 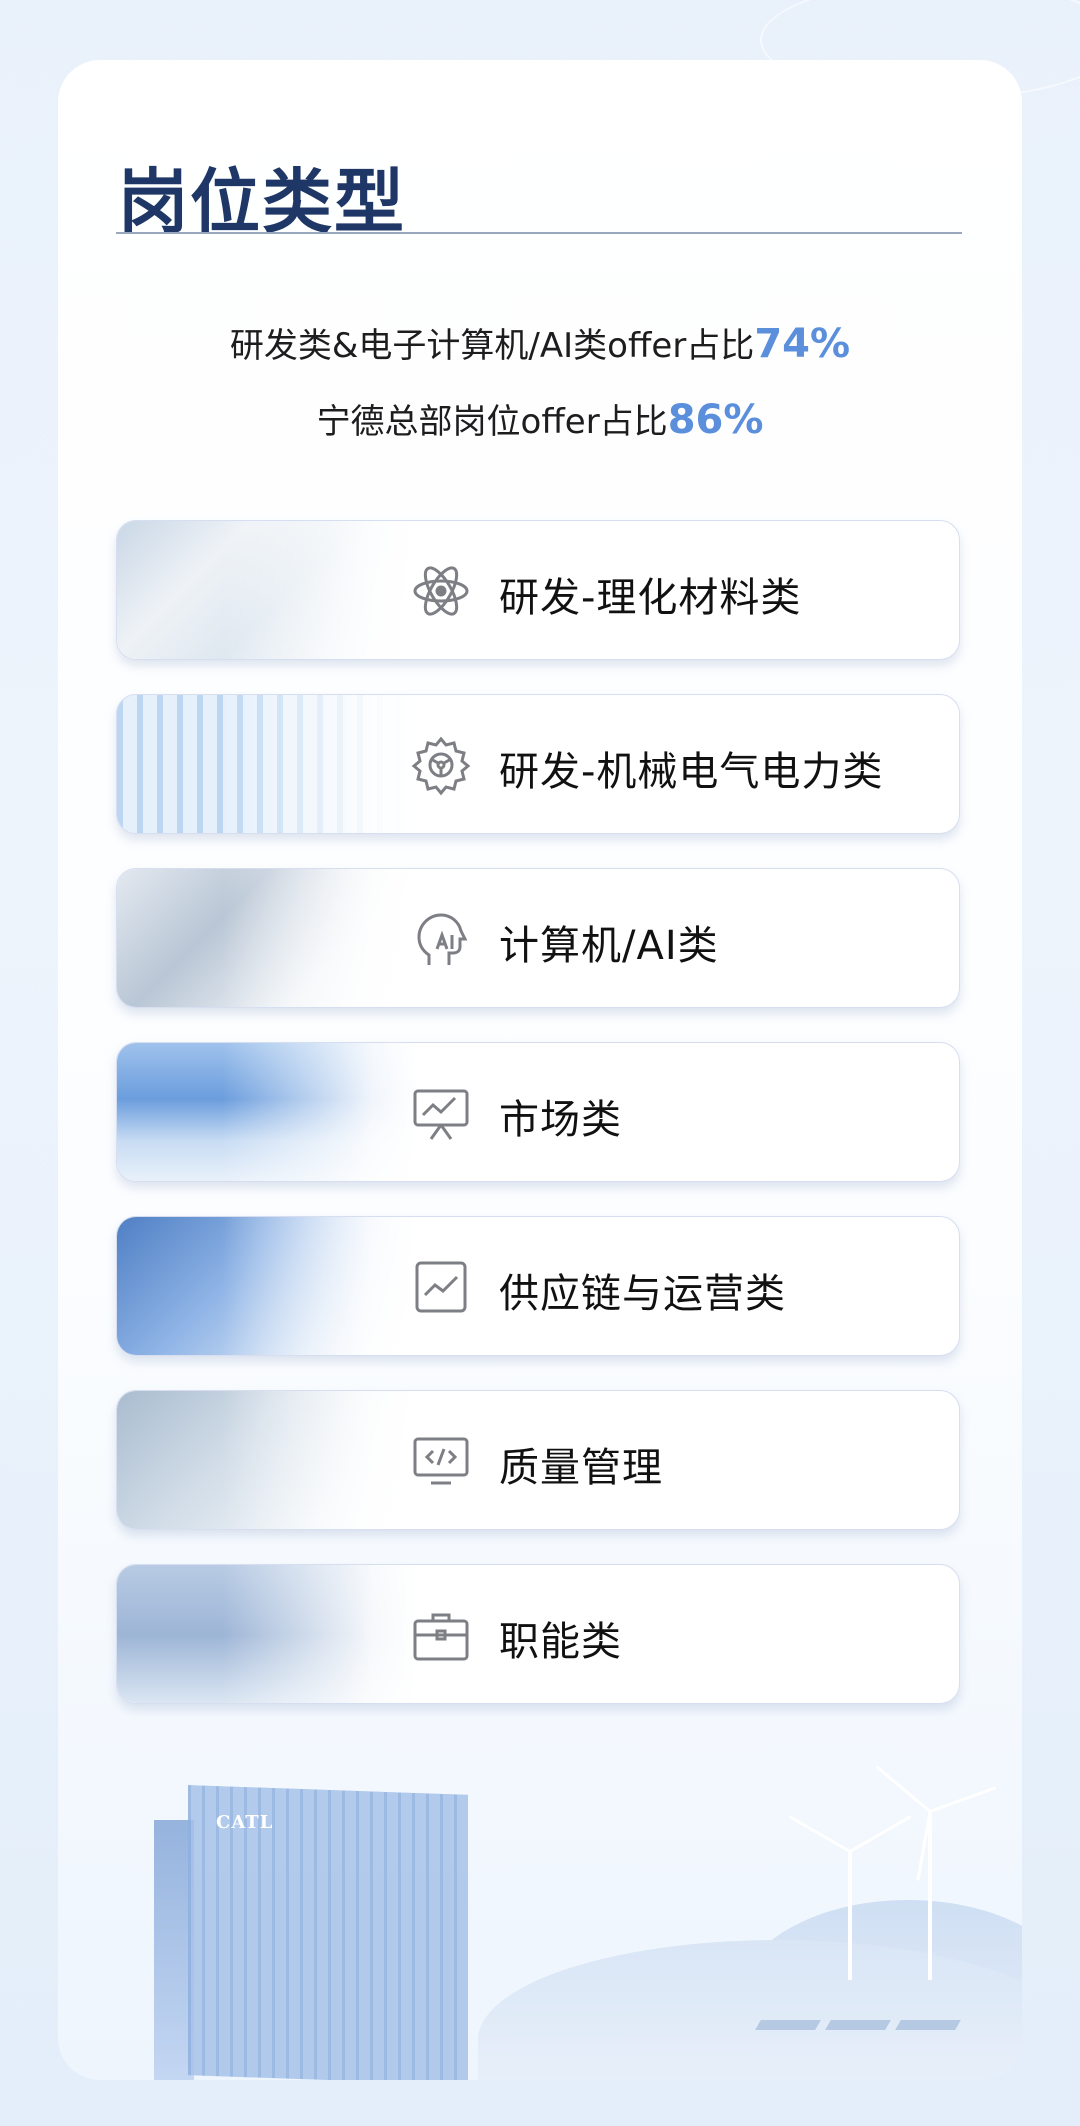 I want to click on lab-photo-thumbnail, so click(x=267, y=590).